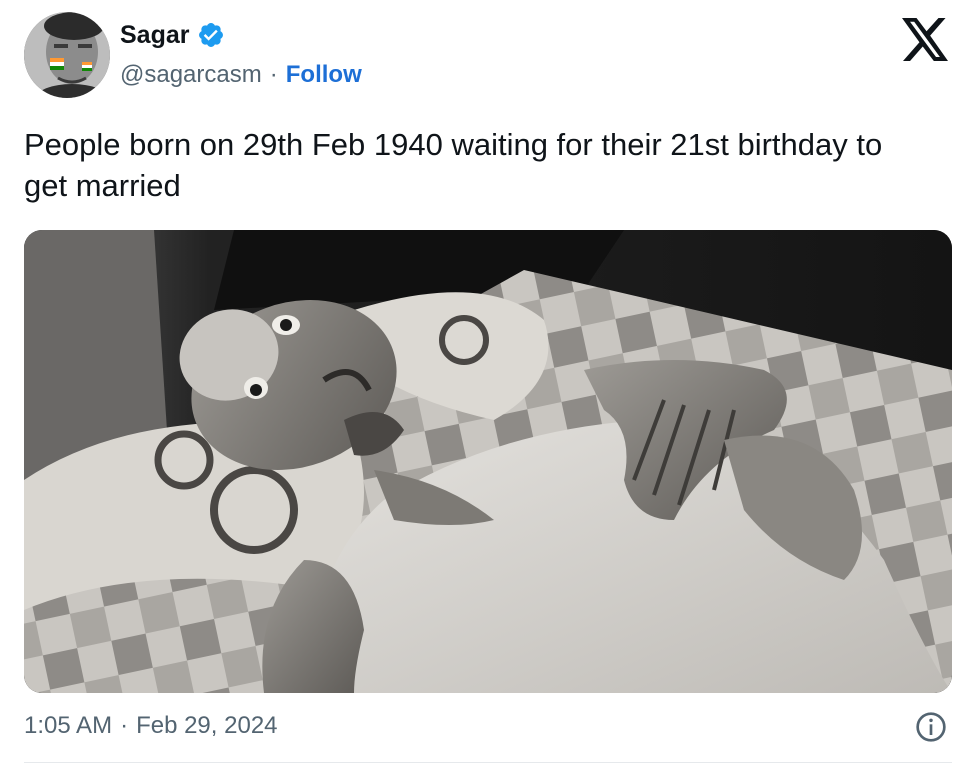 This screenshot has height=766, width=974. I want to click on bottom-divider, so click(488, 762).